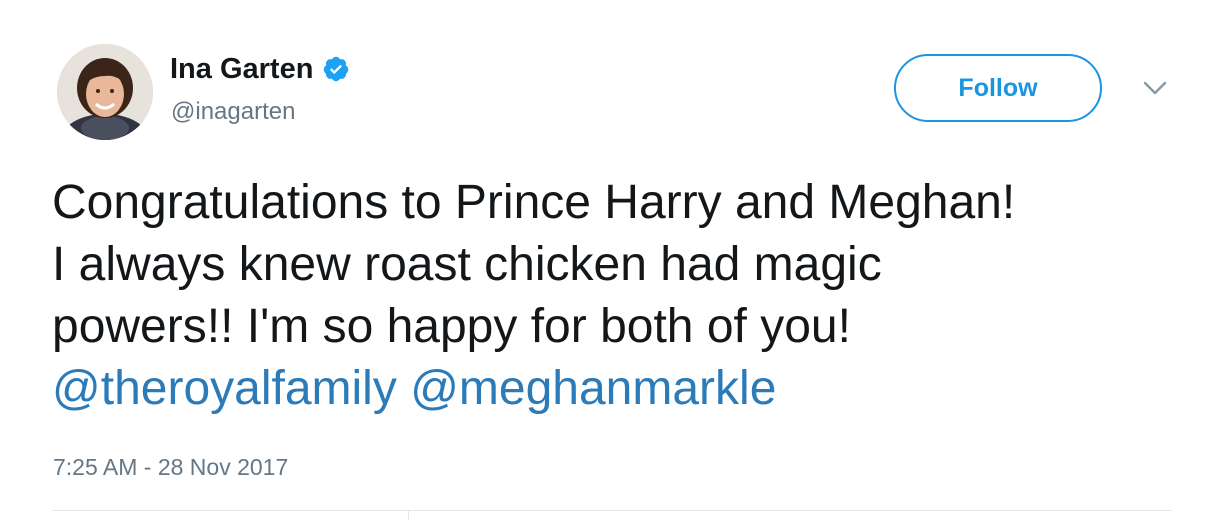  What do you see at coordinates (451, 326) in the screenshot?
I see `tweet-text-line: powers!! I'm so happy for both of you!` at bounding box center [451, 326].